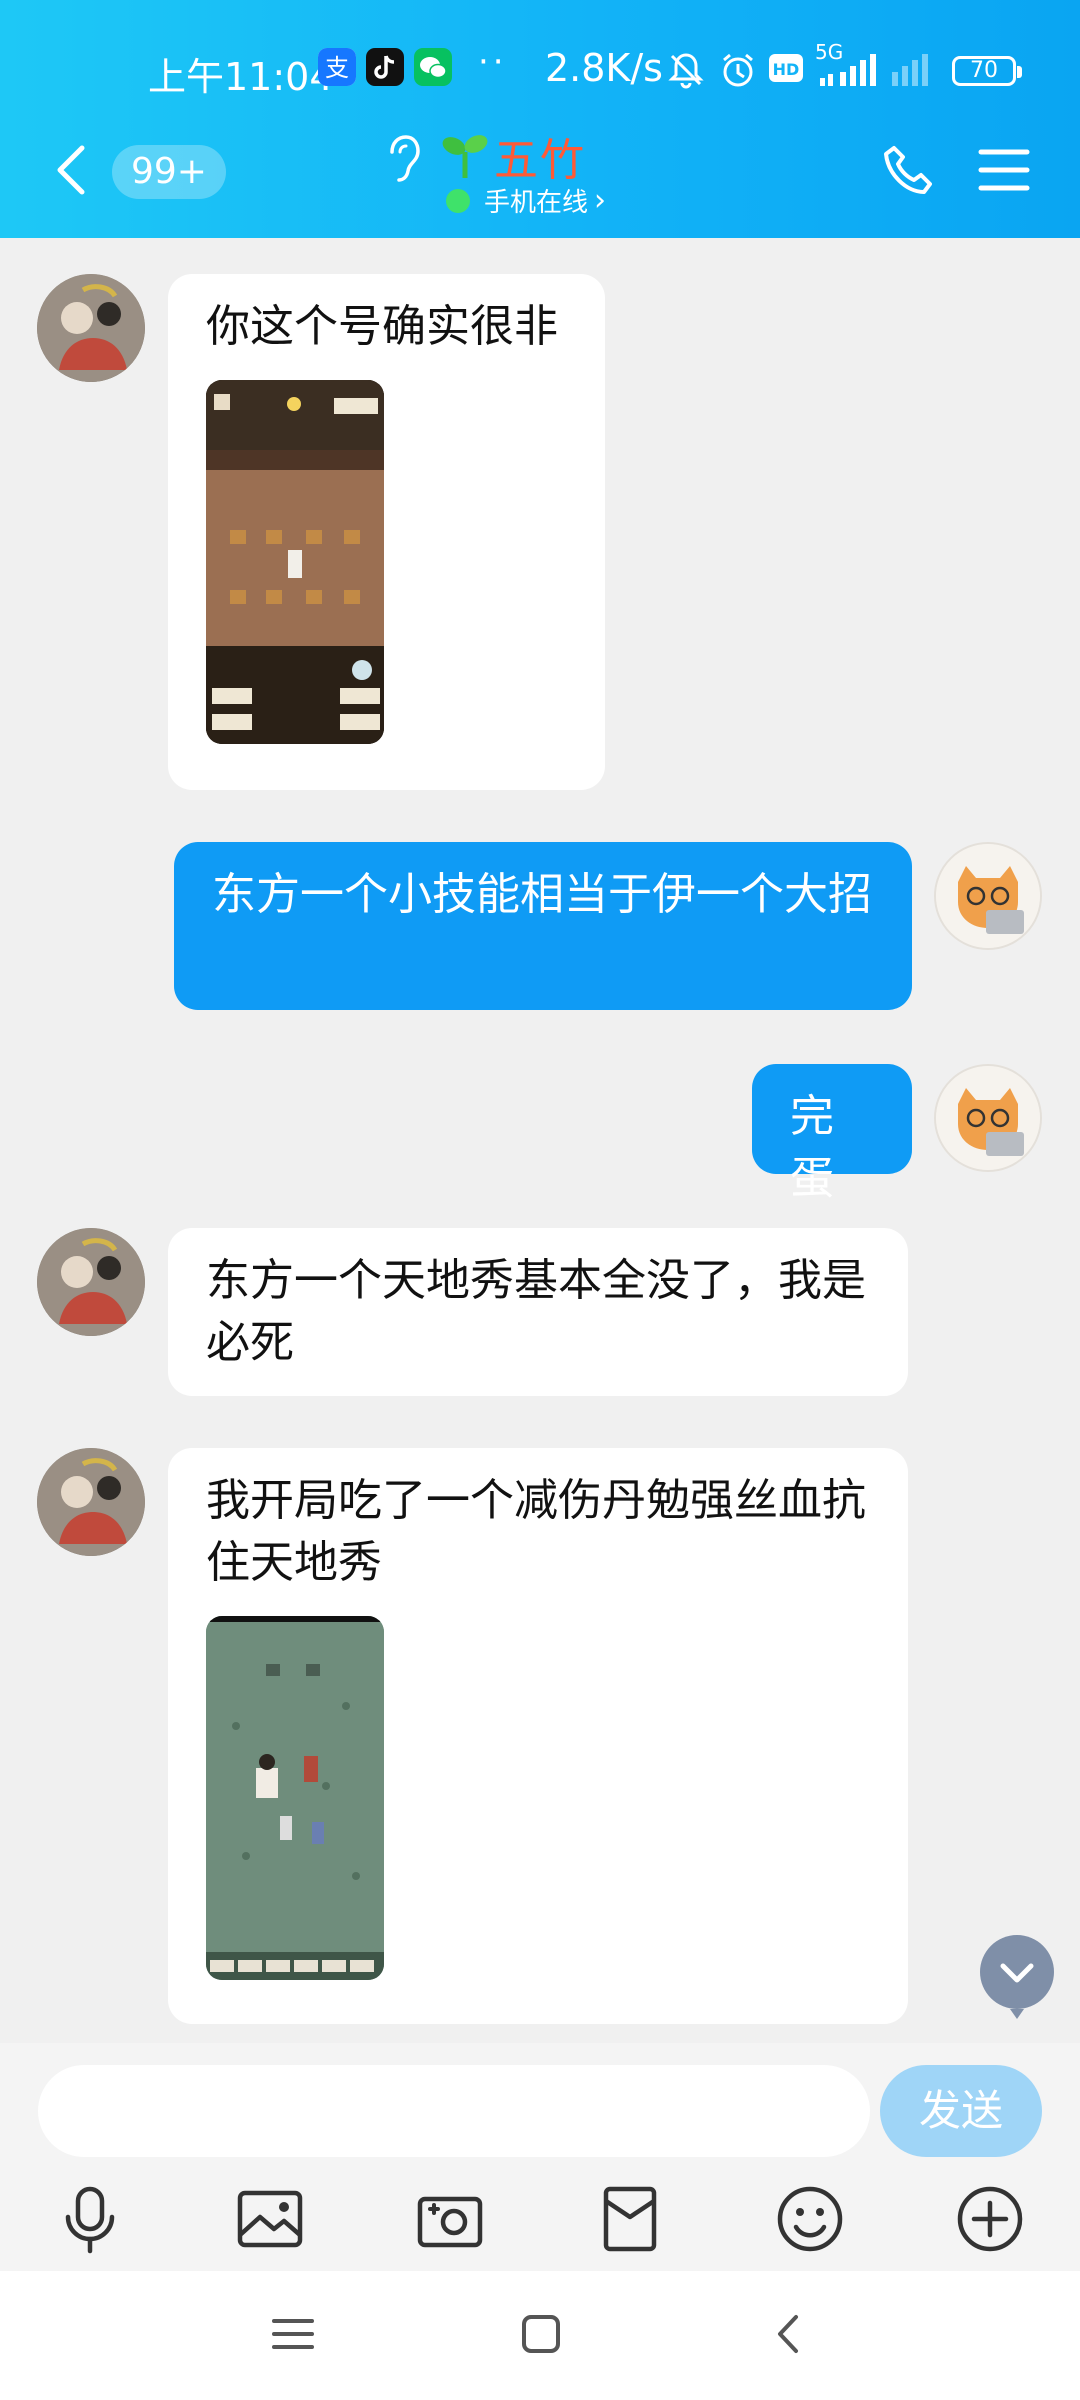 This screenshot has width=1080, height=2400. Describe the element at coordinates (385, 67) in the screenshot. I see `tiktok-icon` at that location.